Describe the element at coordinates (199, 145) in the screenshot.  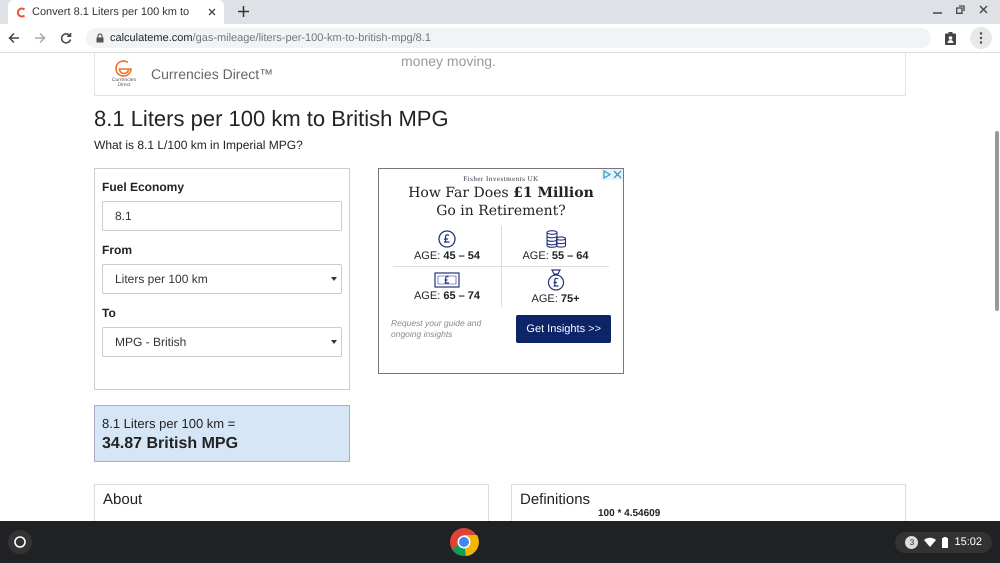
I see `page-subtitle: What is 8.1 L/100 km in Imperial MPG?` at that location.